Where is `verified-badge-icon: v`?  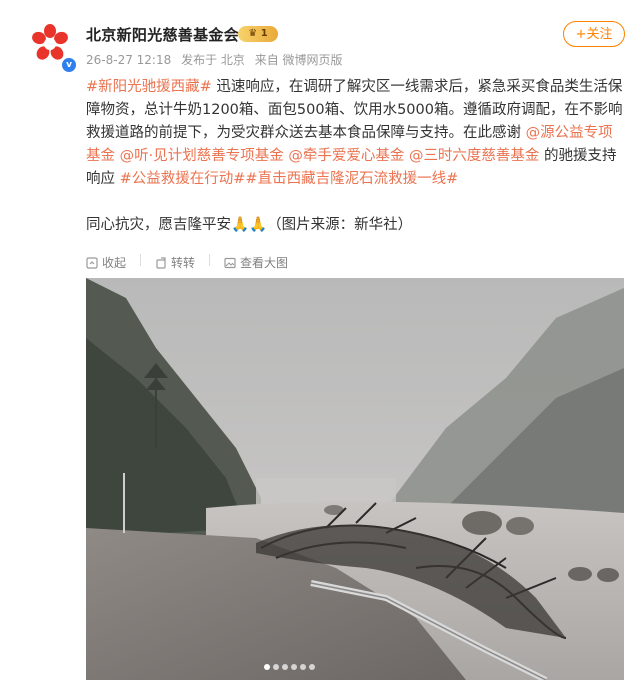 verified-badge-icon: v is located at coordinates (69, 65).